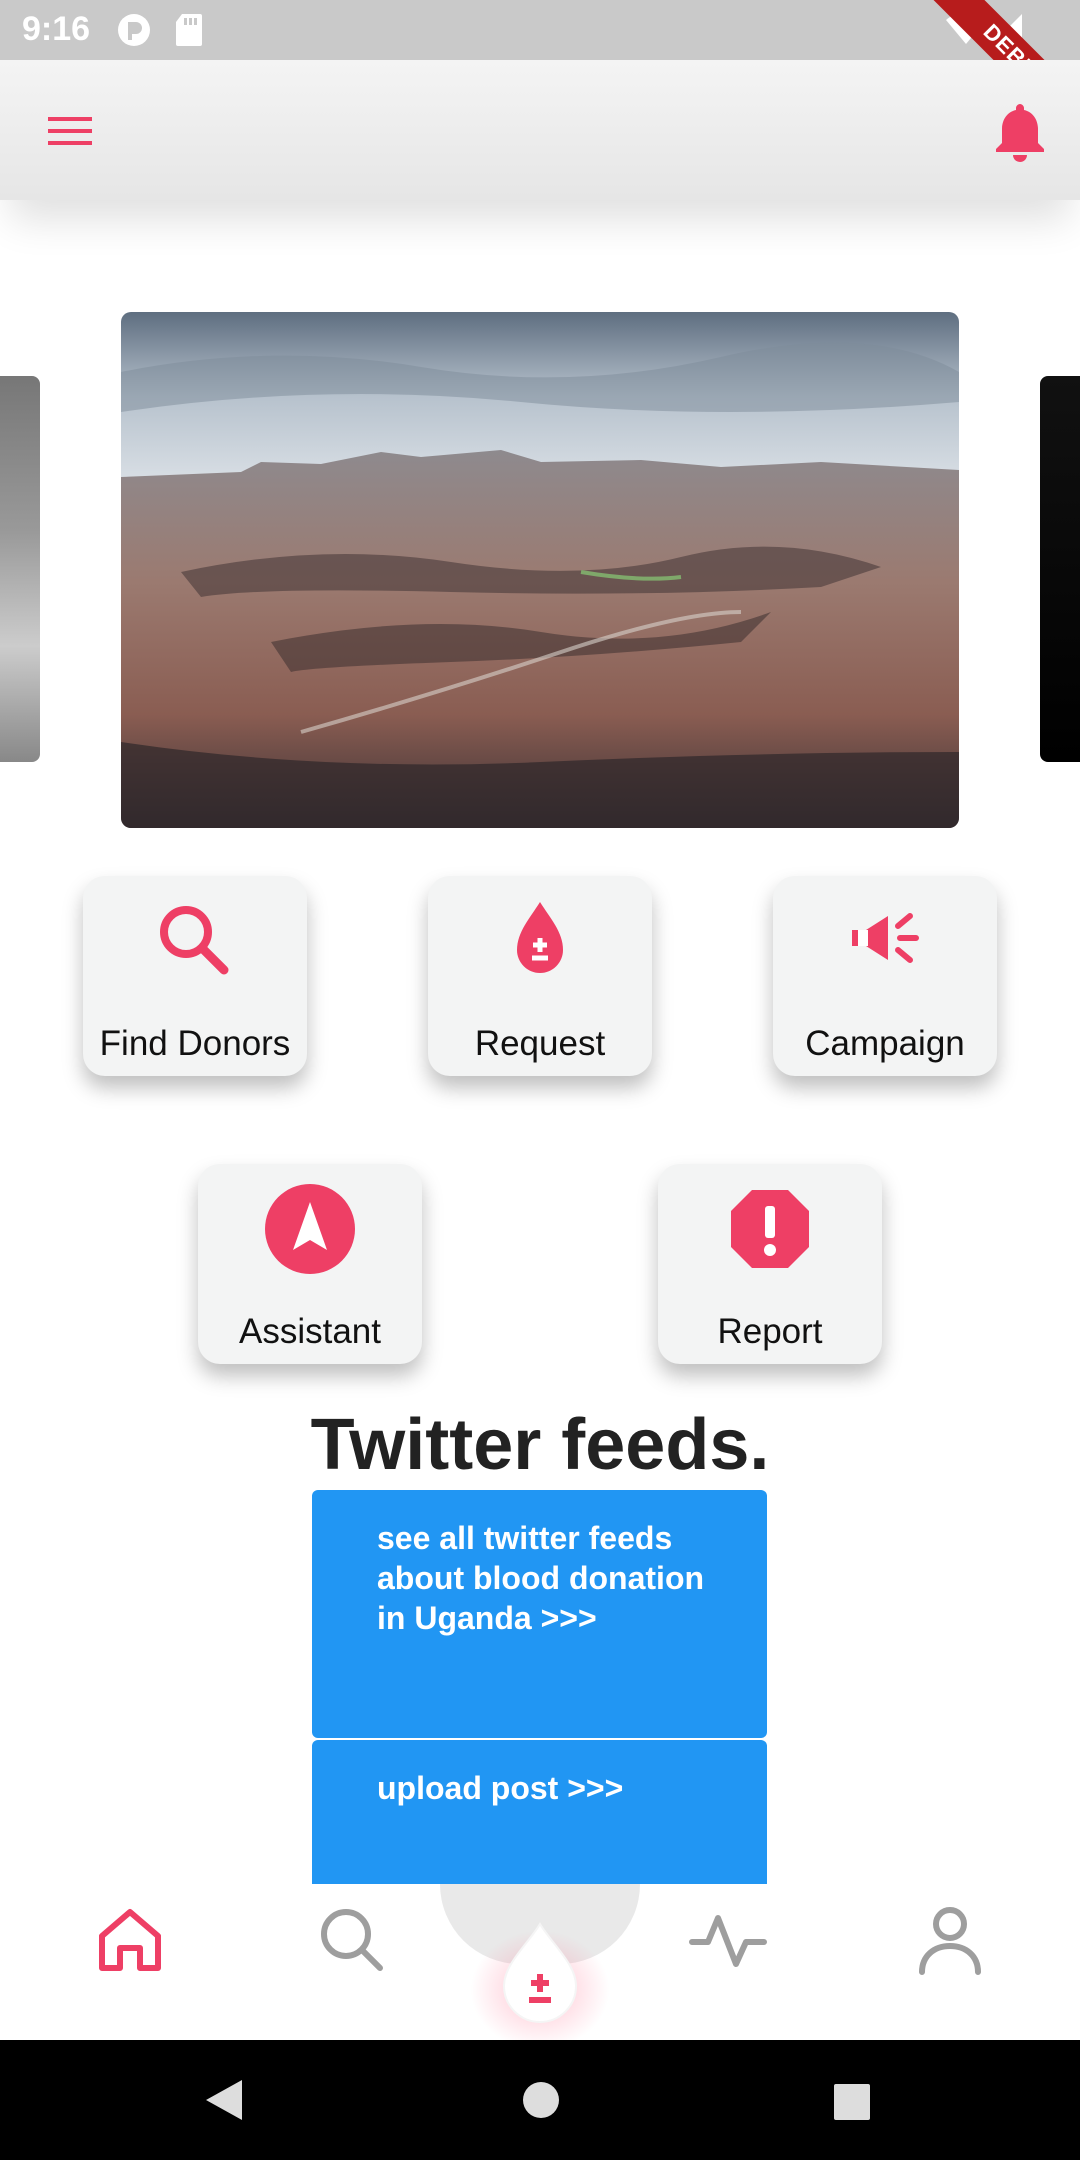  What do you see at coordinates (885, 1043) in the screenshot?
I see `campaign-label: Campaign` at bounding box center [885, 1043].